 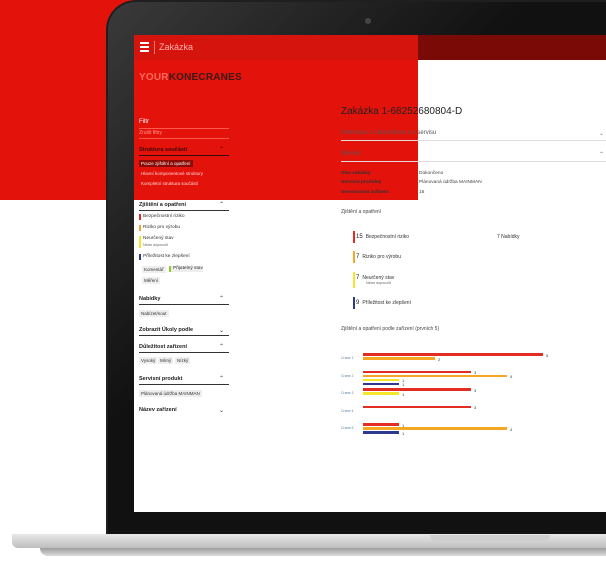 I want to click on konecranes-logo: YOURKONECRANES, so click(x=190, y=77).